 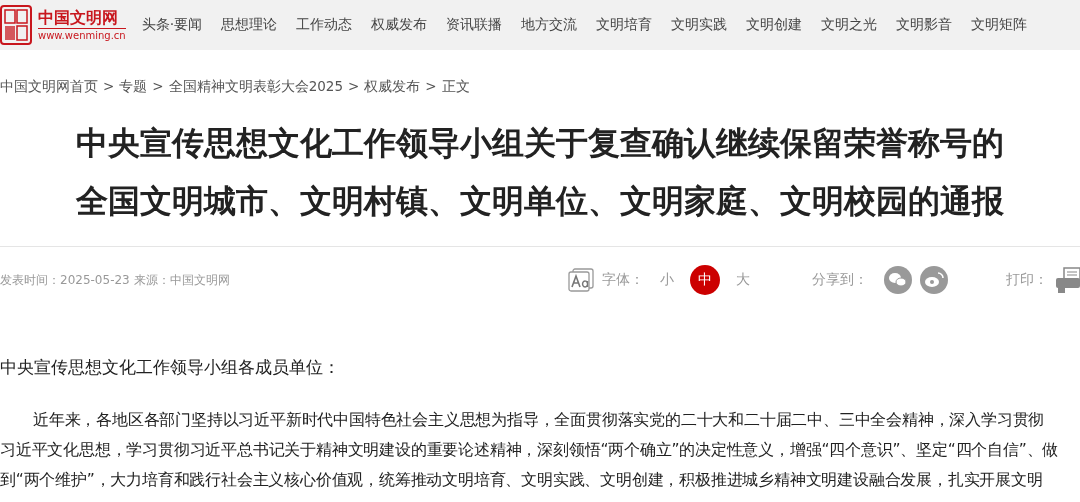 What do you see at coordinates (898, 280) in the screenshot?
I see `chat-share-icon` at bounding box center [898, 280].